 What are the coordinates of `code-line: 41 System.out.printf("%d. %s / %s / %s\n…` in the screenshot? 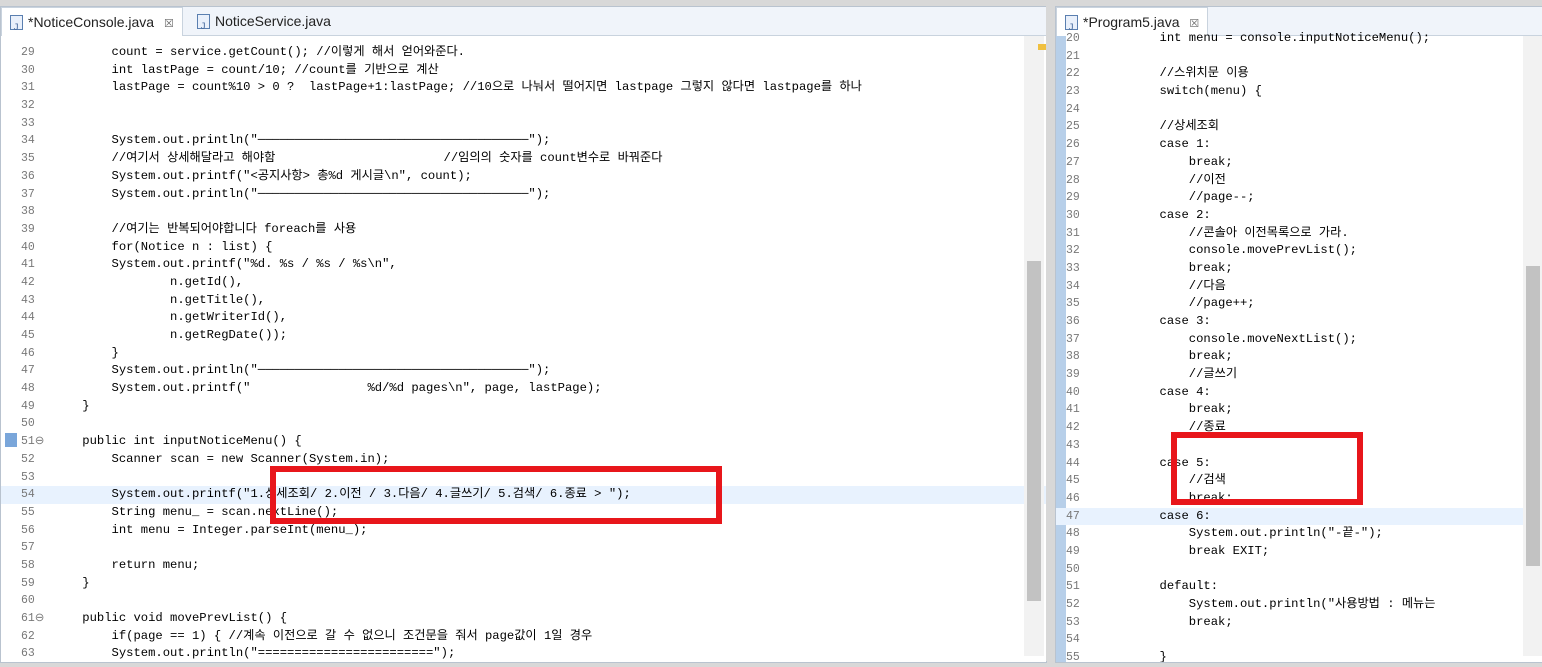 It's located at (523, 265).